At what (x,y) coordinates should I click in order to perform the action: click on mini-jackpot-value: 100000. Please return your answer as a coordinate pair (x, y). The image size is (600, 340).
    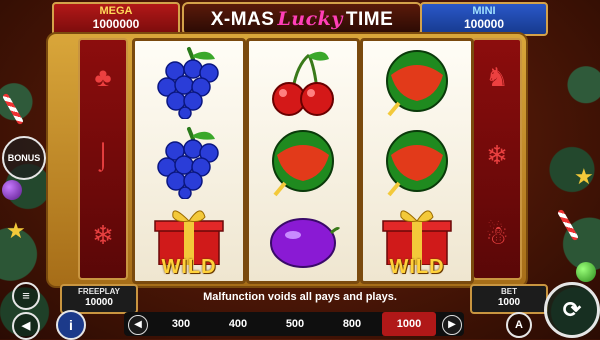
    Looking at the image, I should click on (484, 24).